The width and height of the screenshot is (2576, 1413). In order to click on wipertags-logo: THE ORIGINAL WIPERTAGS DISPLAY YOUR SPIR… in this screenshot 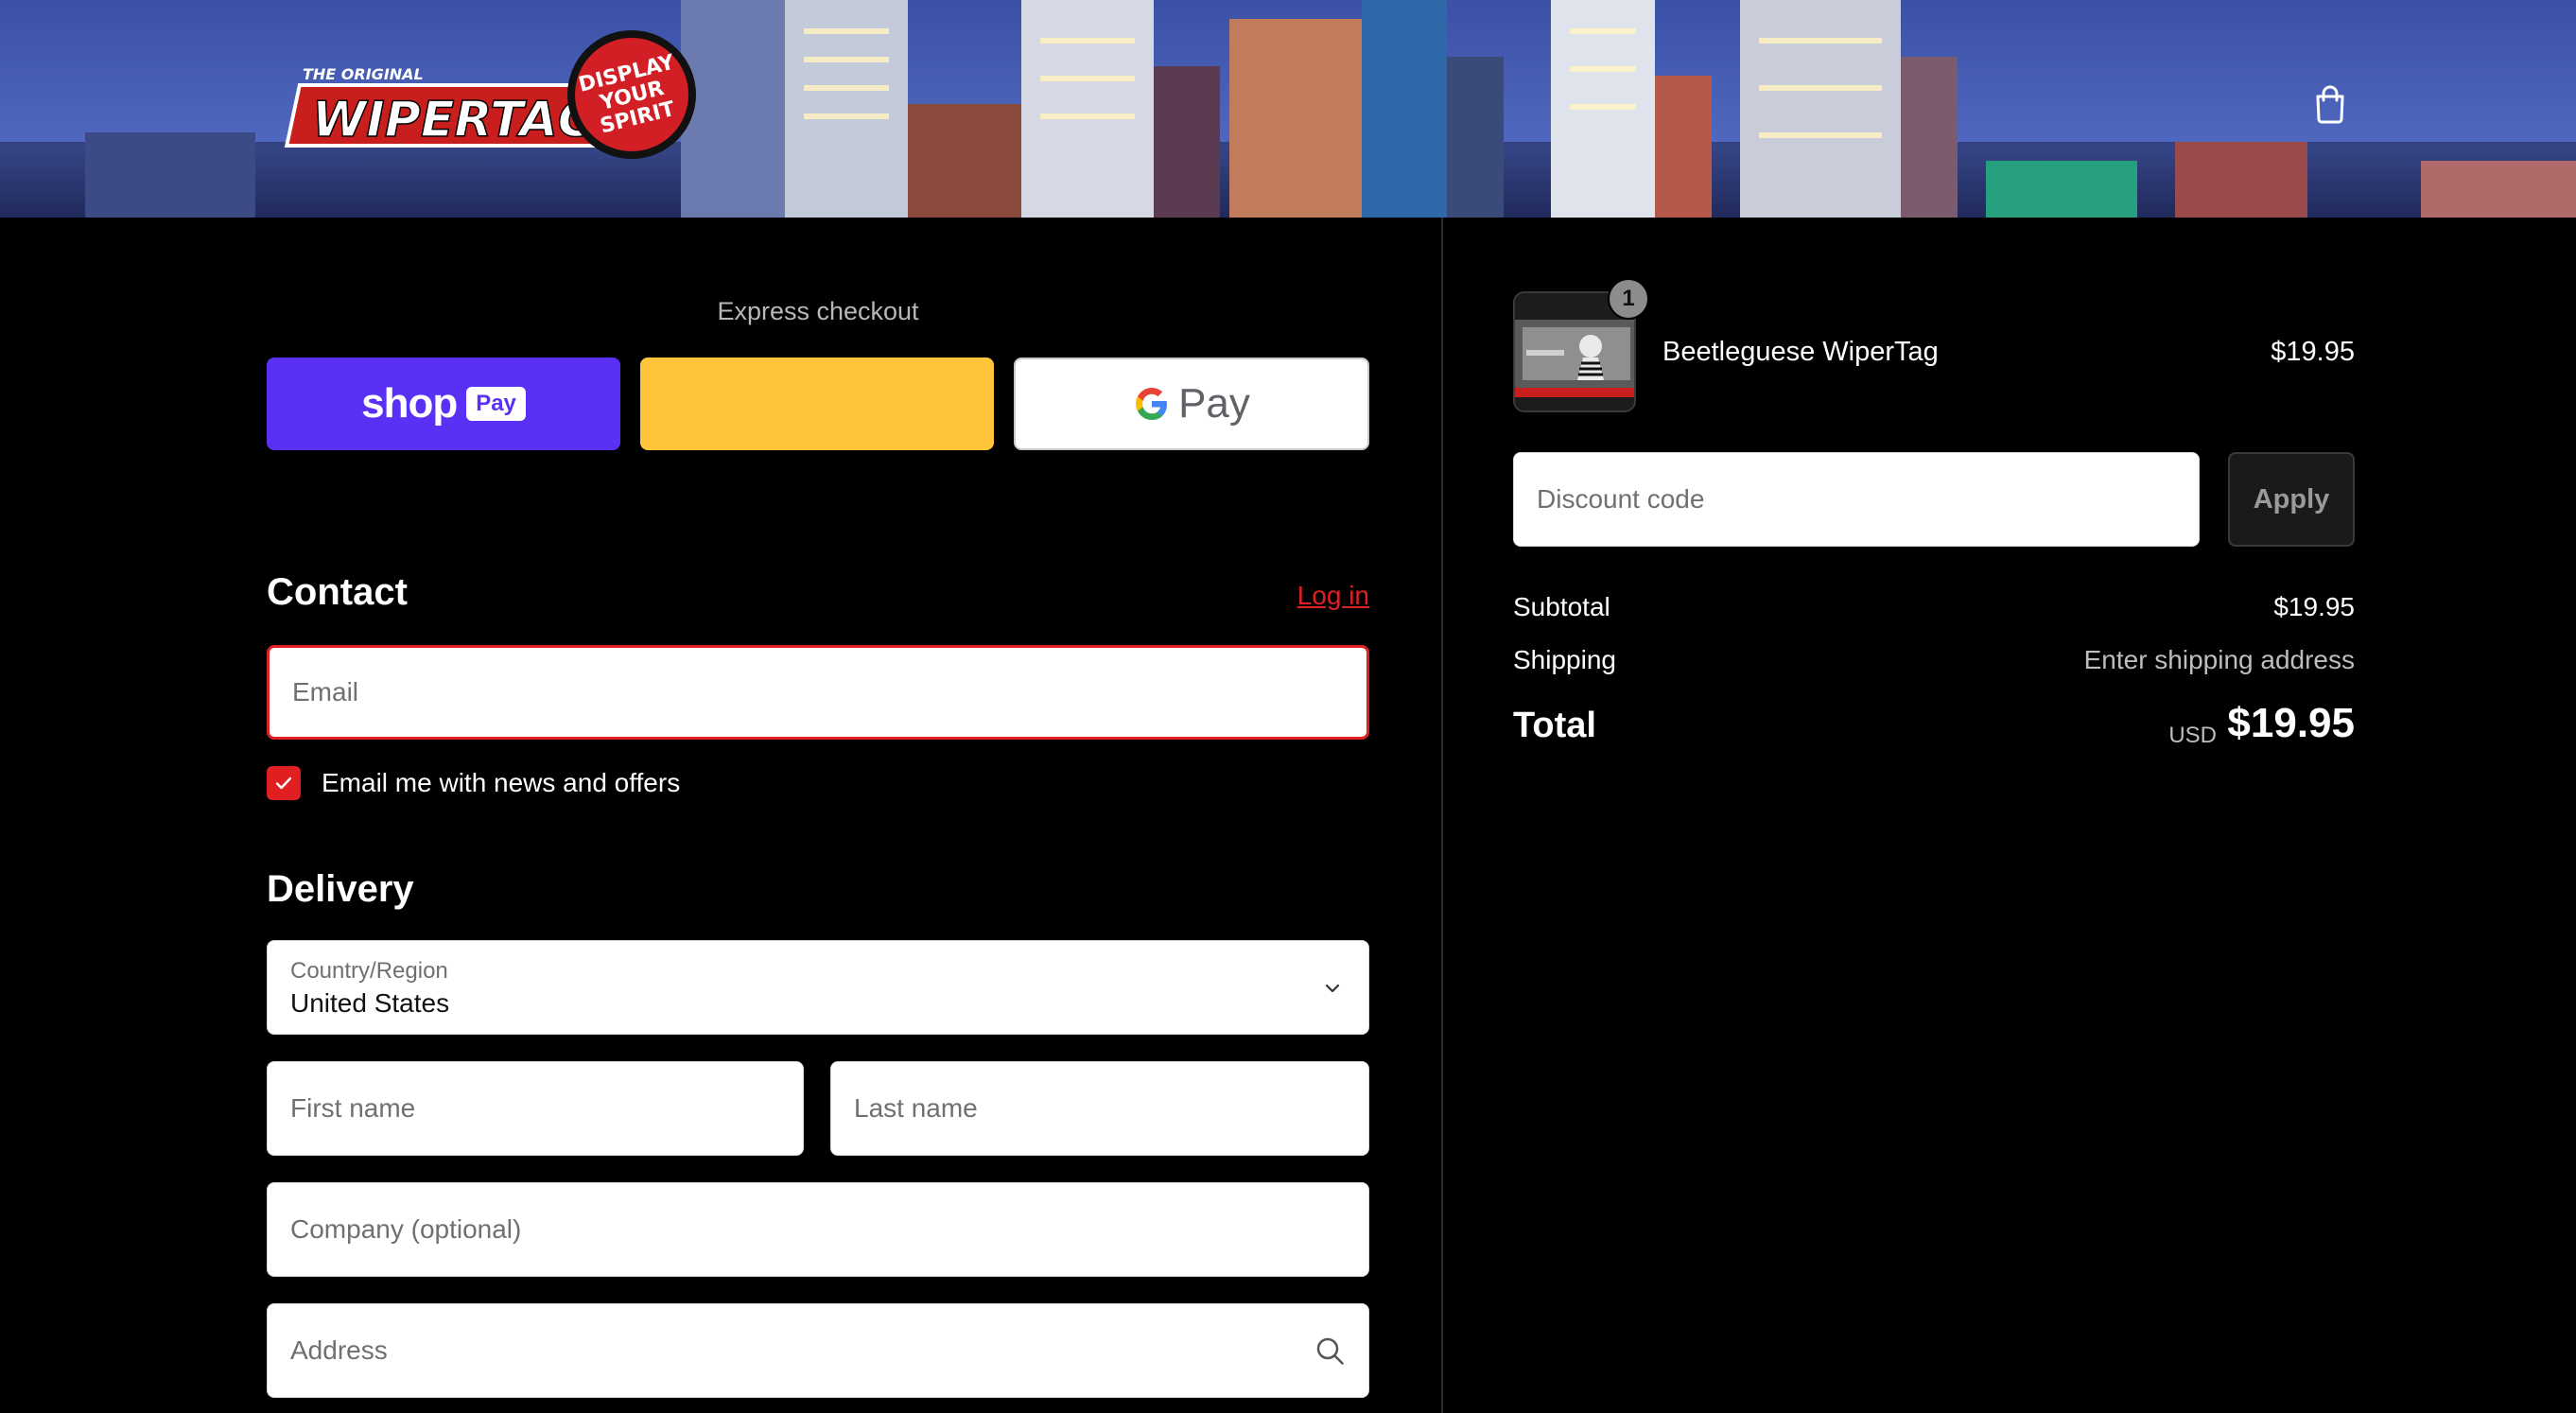, I will do `click(487, 97)`.